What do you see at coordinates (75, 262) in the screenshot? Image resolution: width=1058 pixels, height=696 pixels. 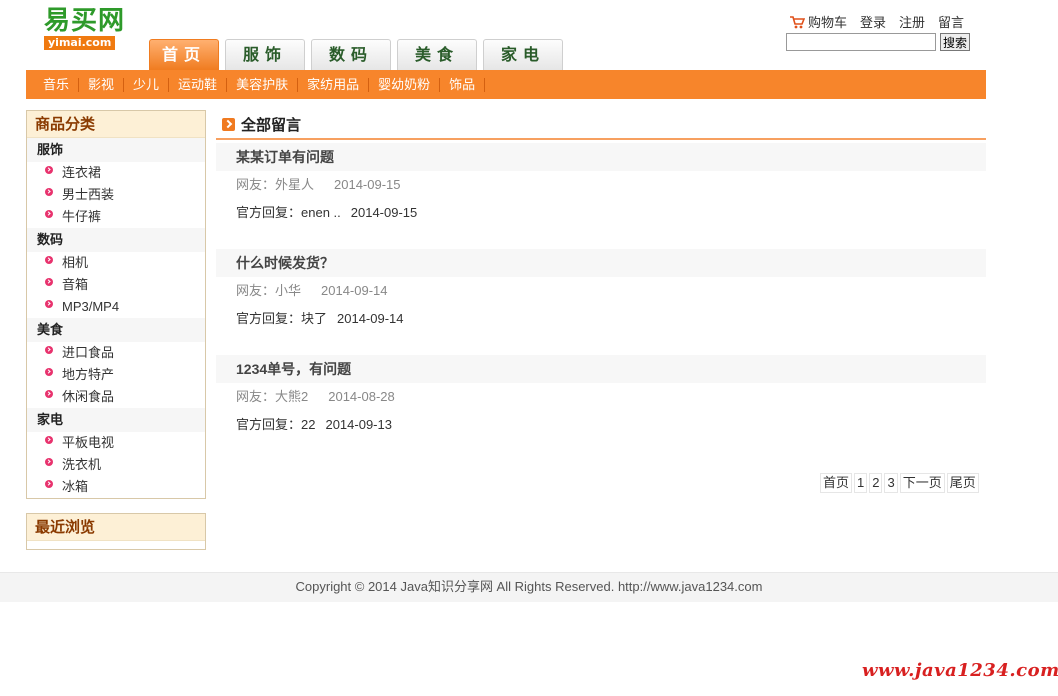 I see `category-item-label: 相机` at bounding box center [75, 262].